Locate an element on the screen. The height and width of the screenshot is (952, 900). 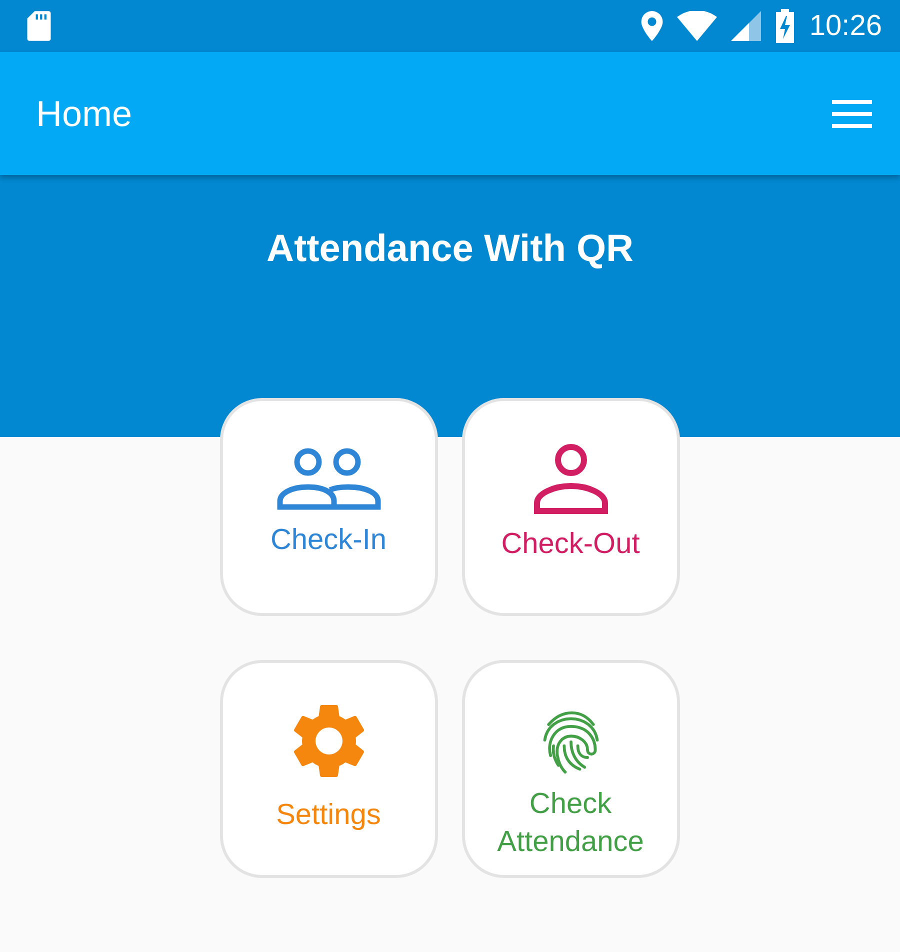
menu-icon is located at coordinates (852, 114).